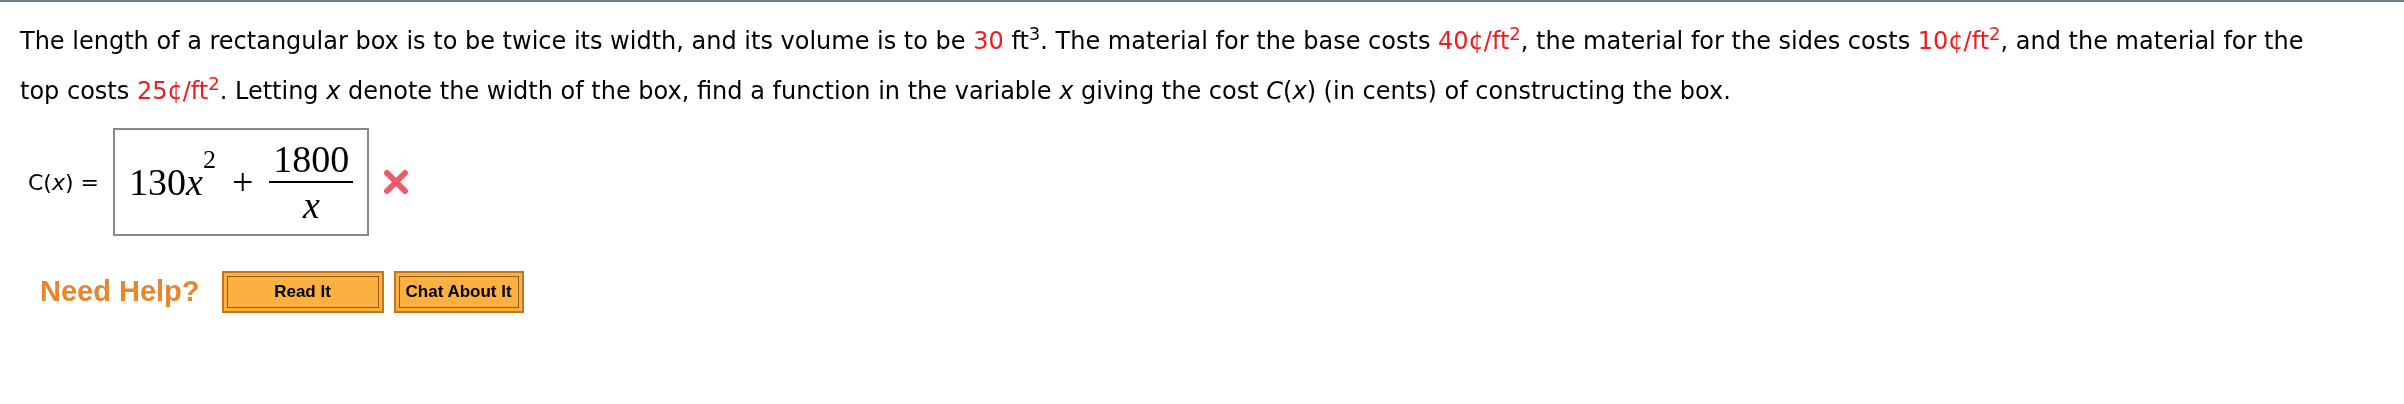 This screenshot has width=2404, height=404. Describe the element at coordinates (63, 182) in the screenshot. I see `function-label: C(x) =` at that location.